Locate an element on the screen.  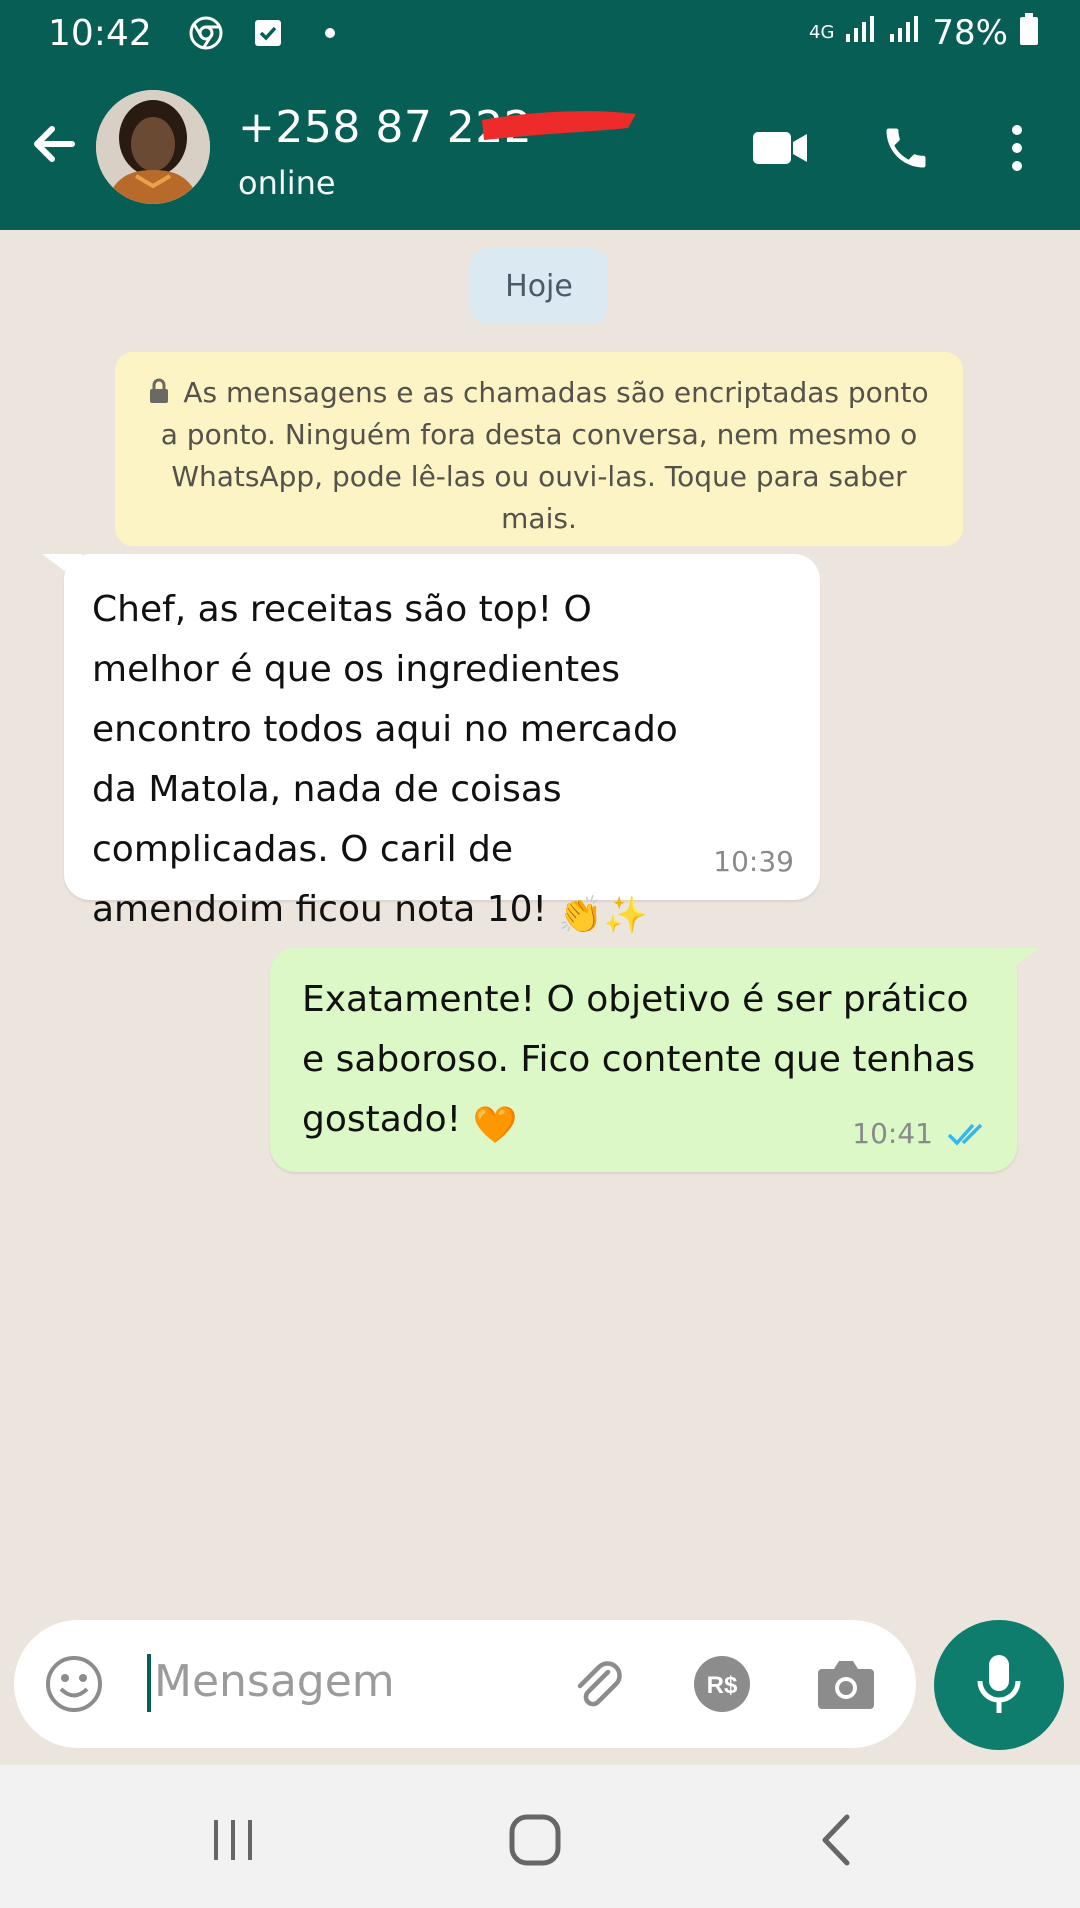
back-button is located at coordinates (54, 144).